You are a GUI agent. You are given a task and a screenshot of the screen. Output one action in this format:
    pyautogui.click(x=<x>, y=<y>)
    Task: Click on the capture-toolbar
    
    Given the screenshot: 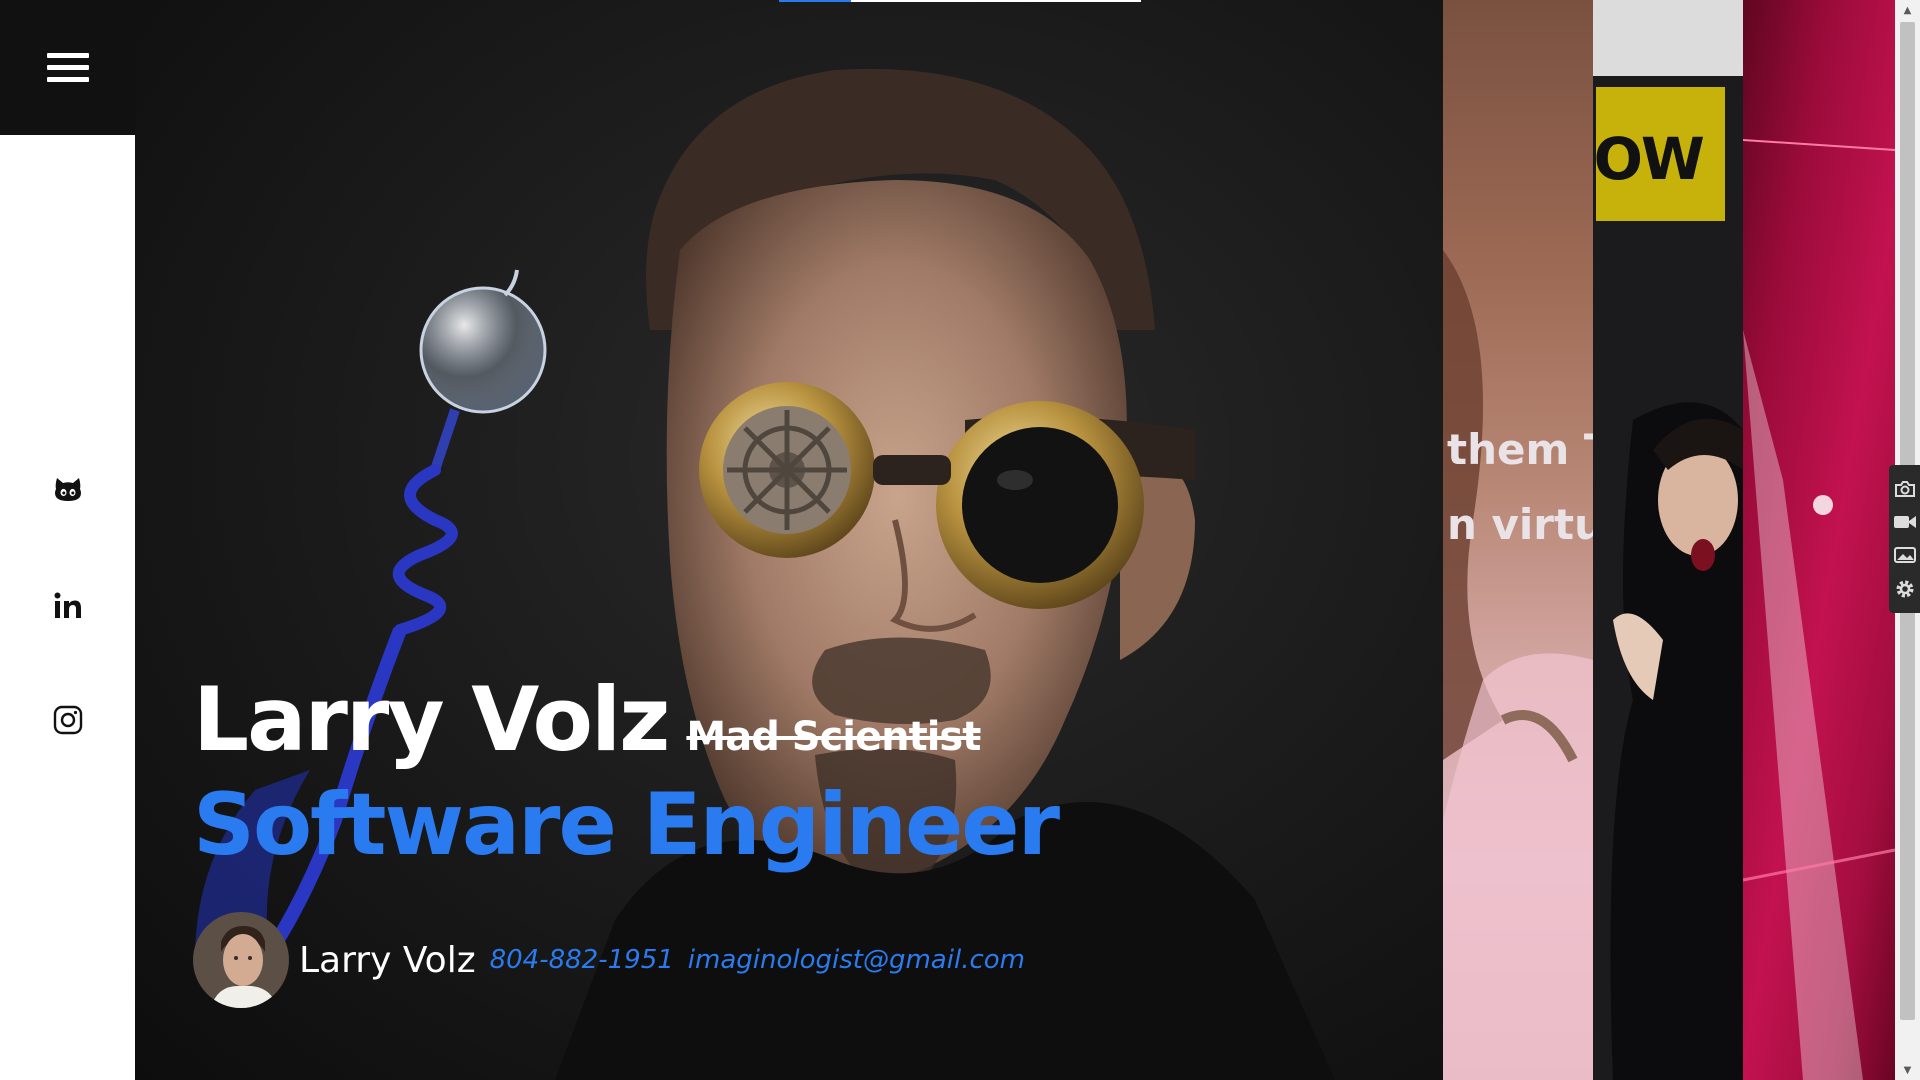 What is the action you would take?
    pyautogui.click(x=1904, y=539)
    